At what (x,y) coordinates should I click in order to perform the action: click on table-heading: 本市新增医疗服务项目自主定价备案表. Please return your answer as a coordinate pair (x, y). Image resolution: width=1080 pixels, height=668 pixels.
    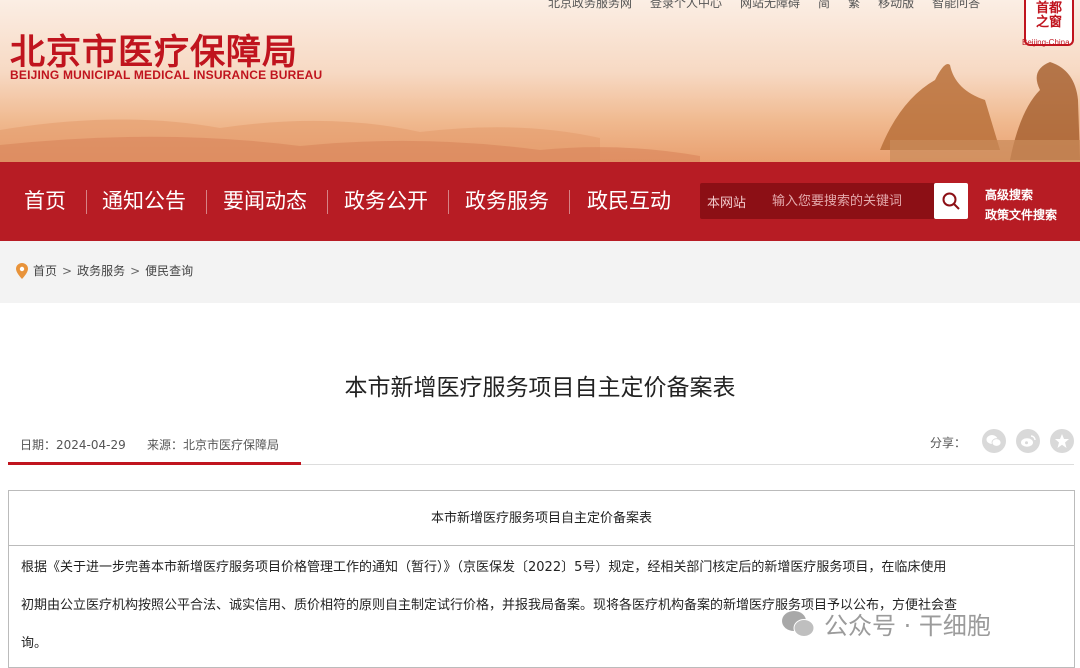
    Looking at the image, I should click on (541, 518).